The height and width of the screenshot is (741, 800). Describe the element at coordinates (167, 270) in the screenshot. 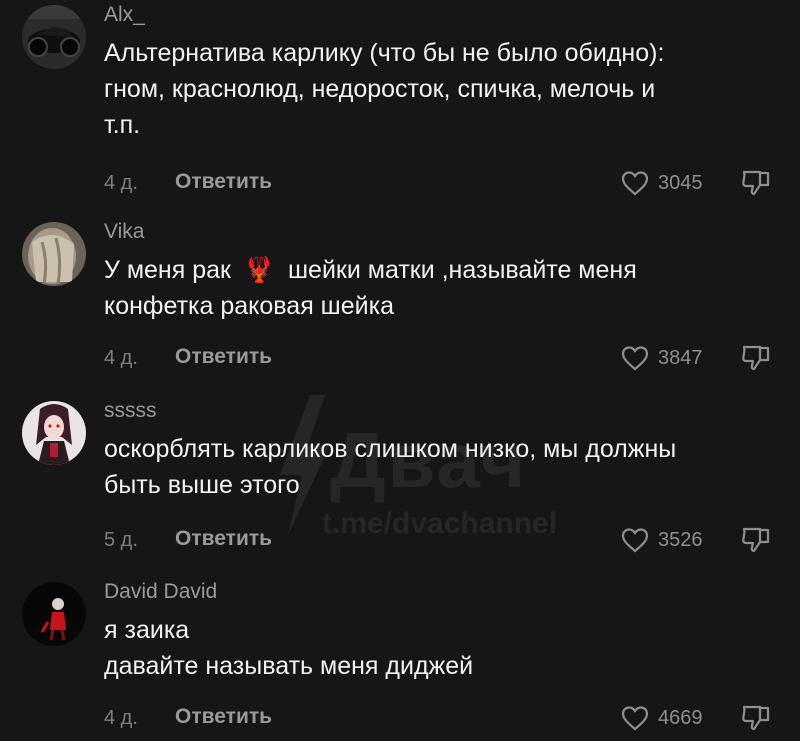

I see `comment-line-part: У меня рак` at that location.